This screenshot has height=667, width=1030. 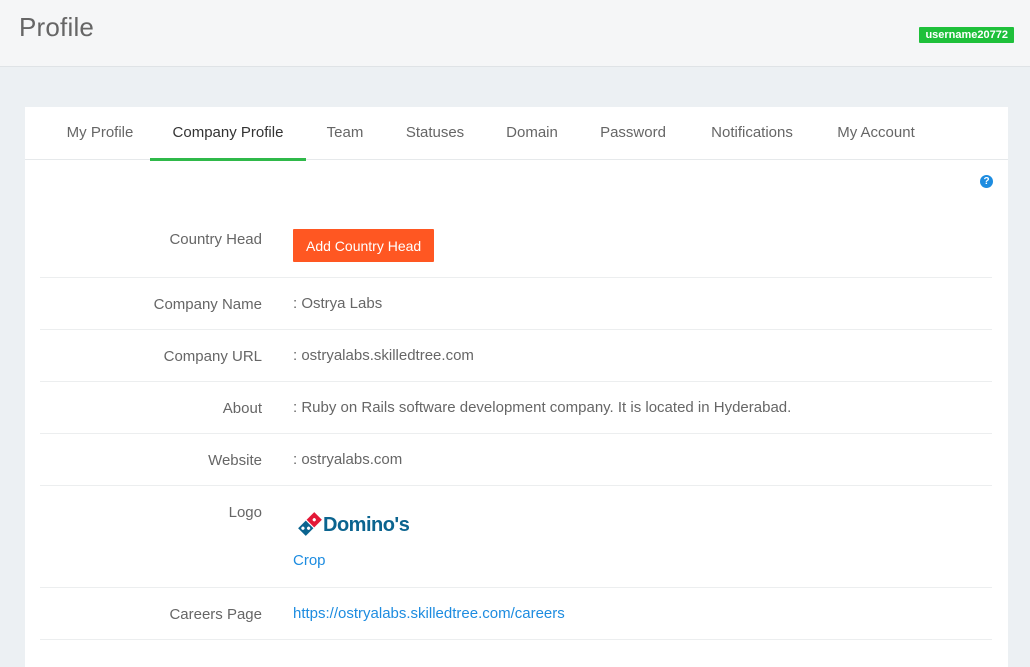 What do you see at coordinates (516, 246) in the screenshot?
I see `country-head-row: Country Head Add Country Head` at bounding box center [516, 246].